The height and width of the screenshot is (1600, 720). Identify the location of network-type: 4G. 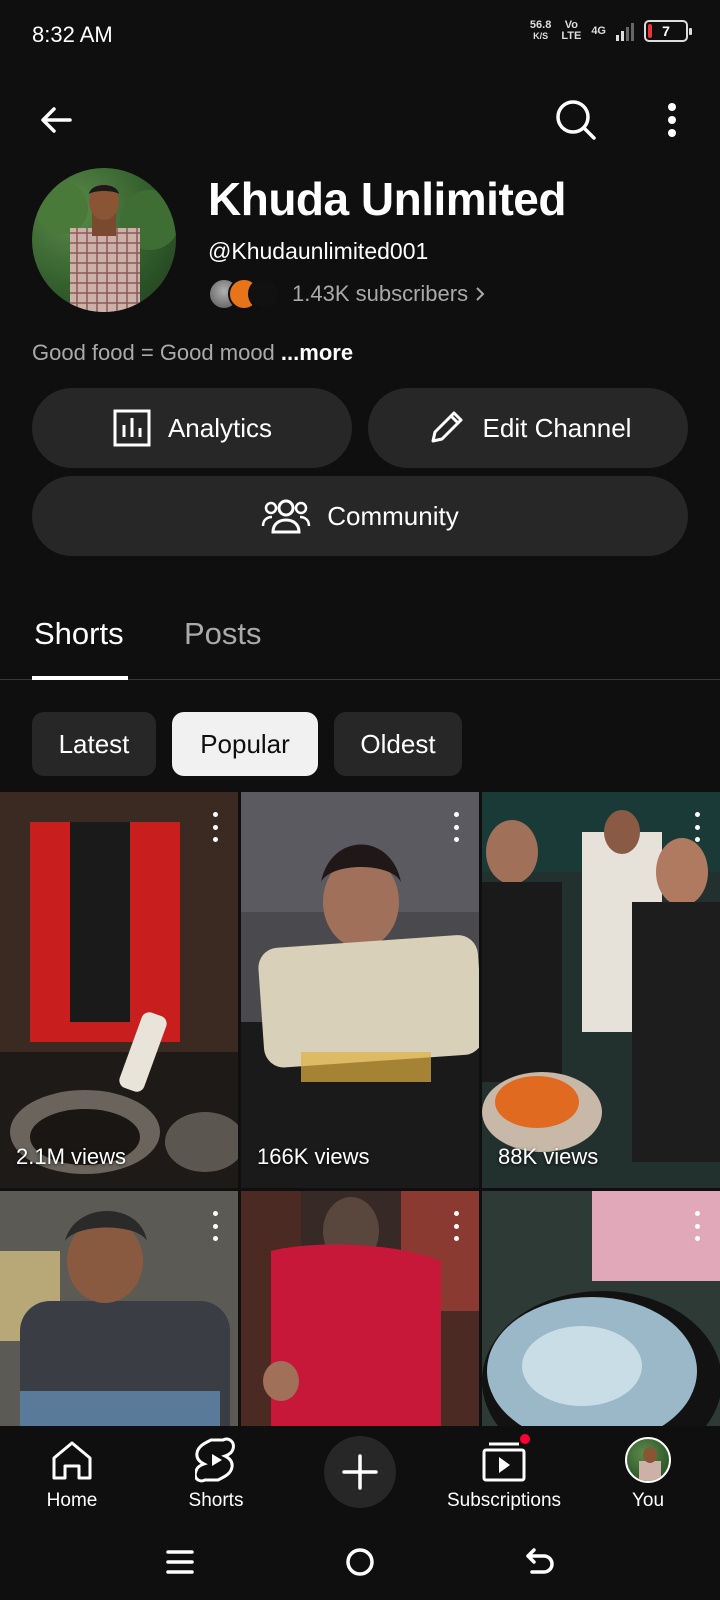
(598, 31).